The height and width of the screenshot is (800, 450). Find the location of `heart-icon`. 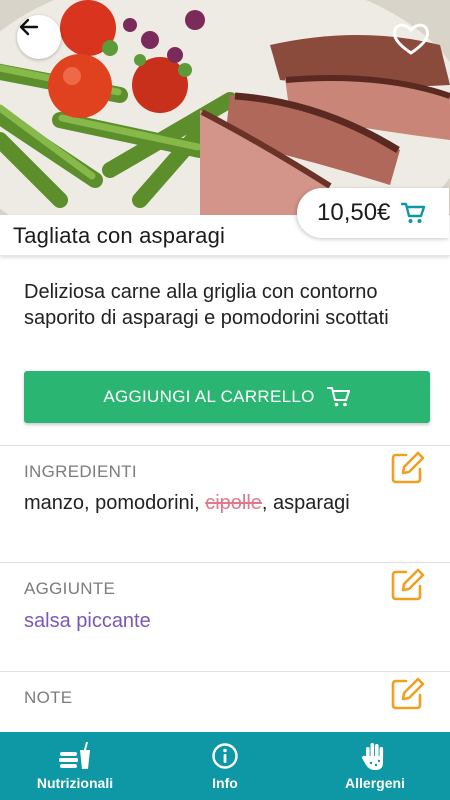

heart-icon is located at coordinates (411, 39).